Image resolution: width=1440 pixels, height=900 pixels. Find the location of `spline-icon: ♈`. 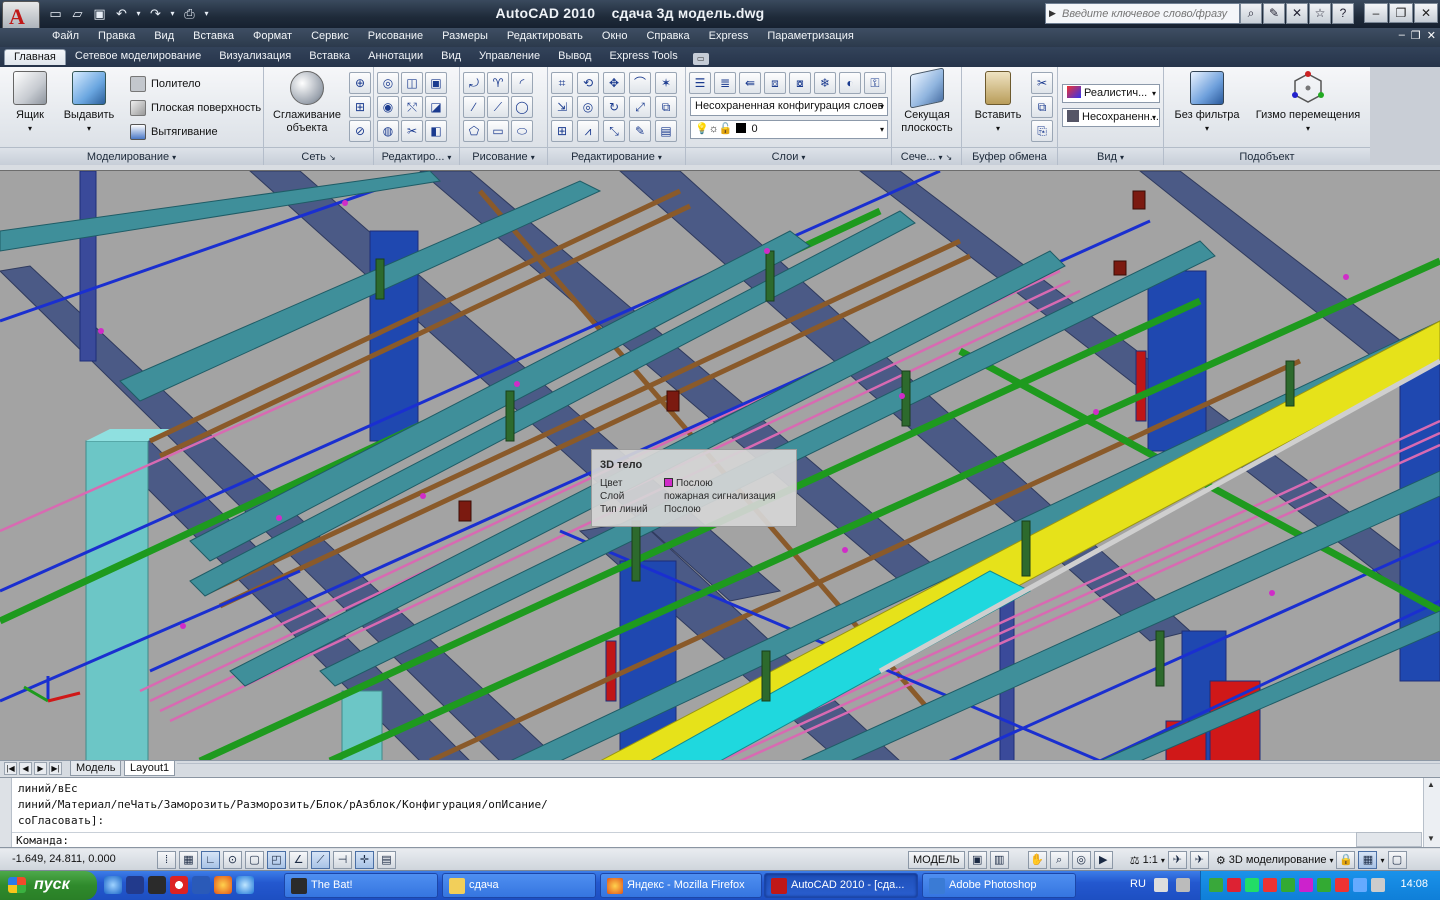

spline-icon: ♈ is located at coordinates (498, 83).